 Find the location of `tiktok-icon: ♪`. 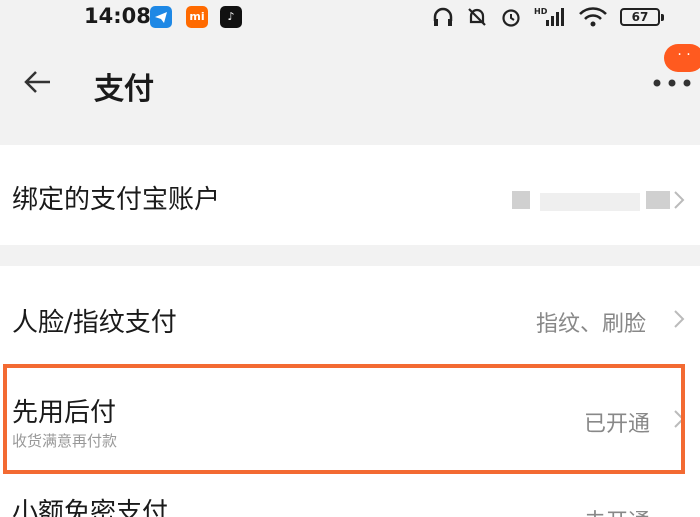

tiktok-icon: ♪ is located at coordinates (231, 17).